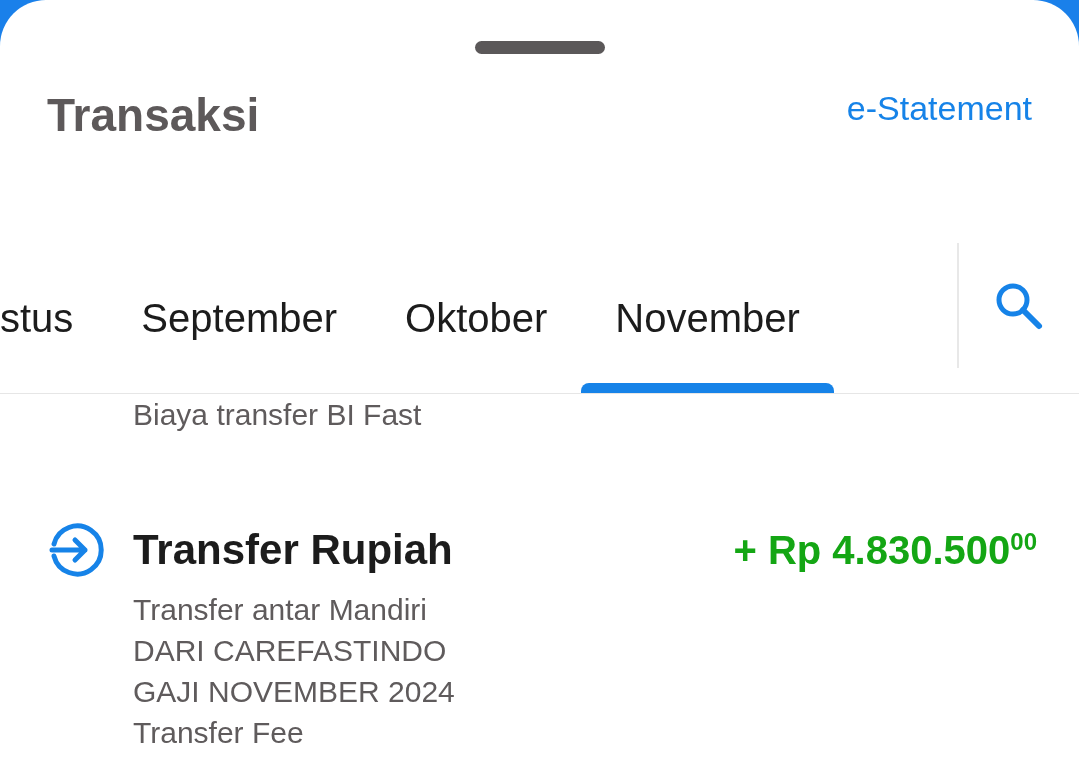 Image resolution: width=1079 pixels, height=782 pixels. Describe the element at coordinates (153, 115) in the screenshot. I see `page-title: Transaksi` at that location.